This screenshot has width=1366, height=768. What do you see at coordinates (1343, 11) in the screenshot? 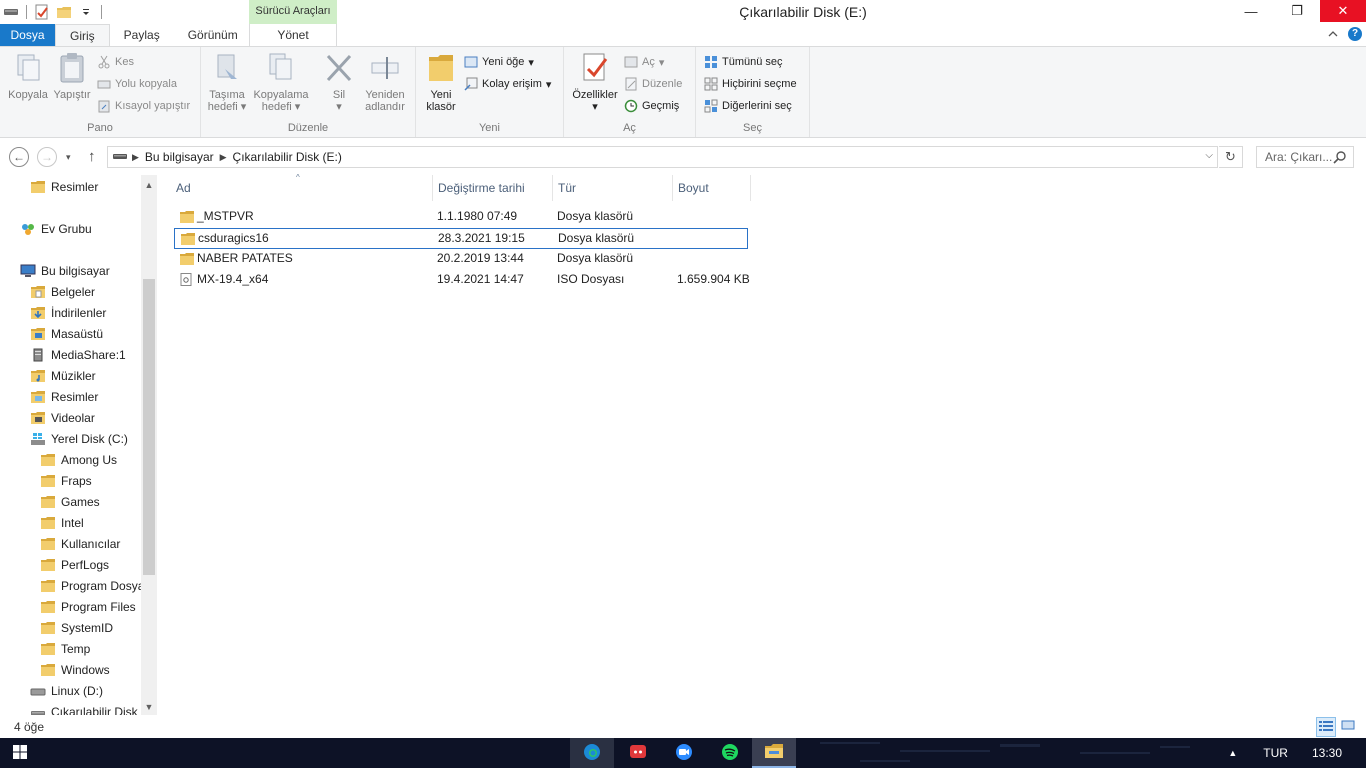
I see `close-button: ✕` at bounding box center [1343, 11].